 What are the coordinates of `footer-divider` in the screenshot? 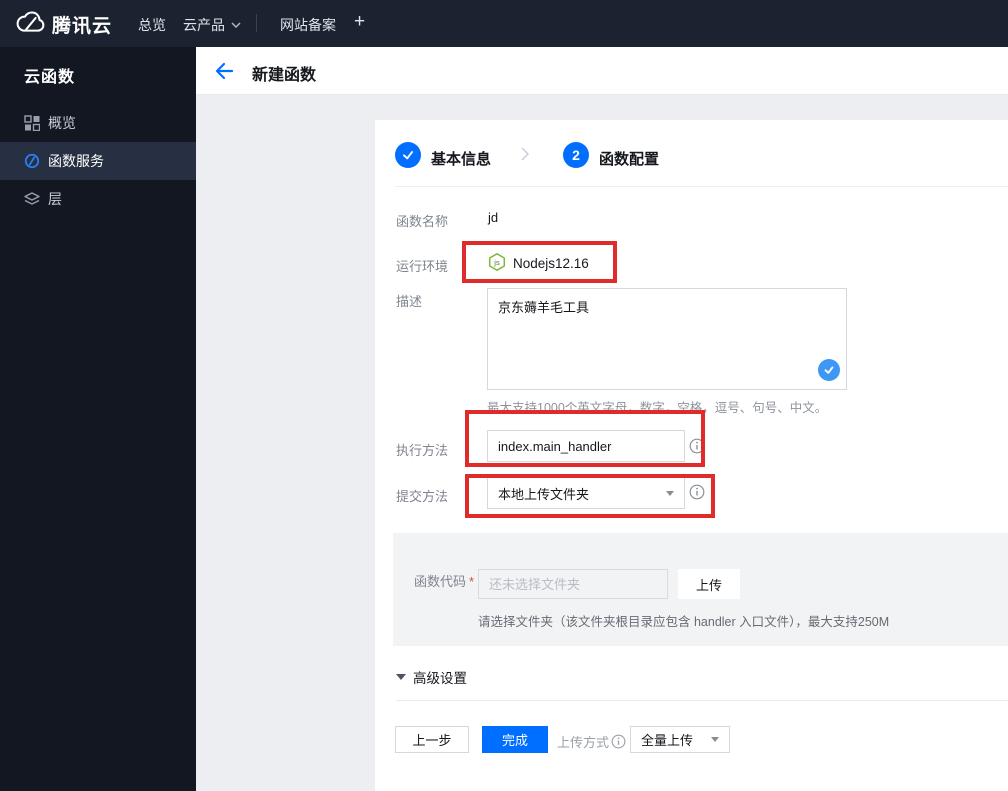 It's located at (702, 700).